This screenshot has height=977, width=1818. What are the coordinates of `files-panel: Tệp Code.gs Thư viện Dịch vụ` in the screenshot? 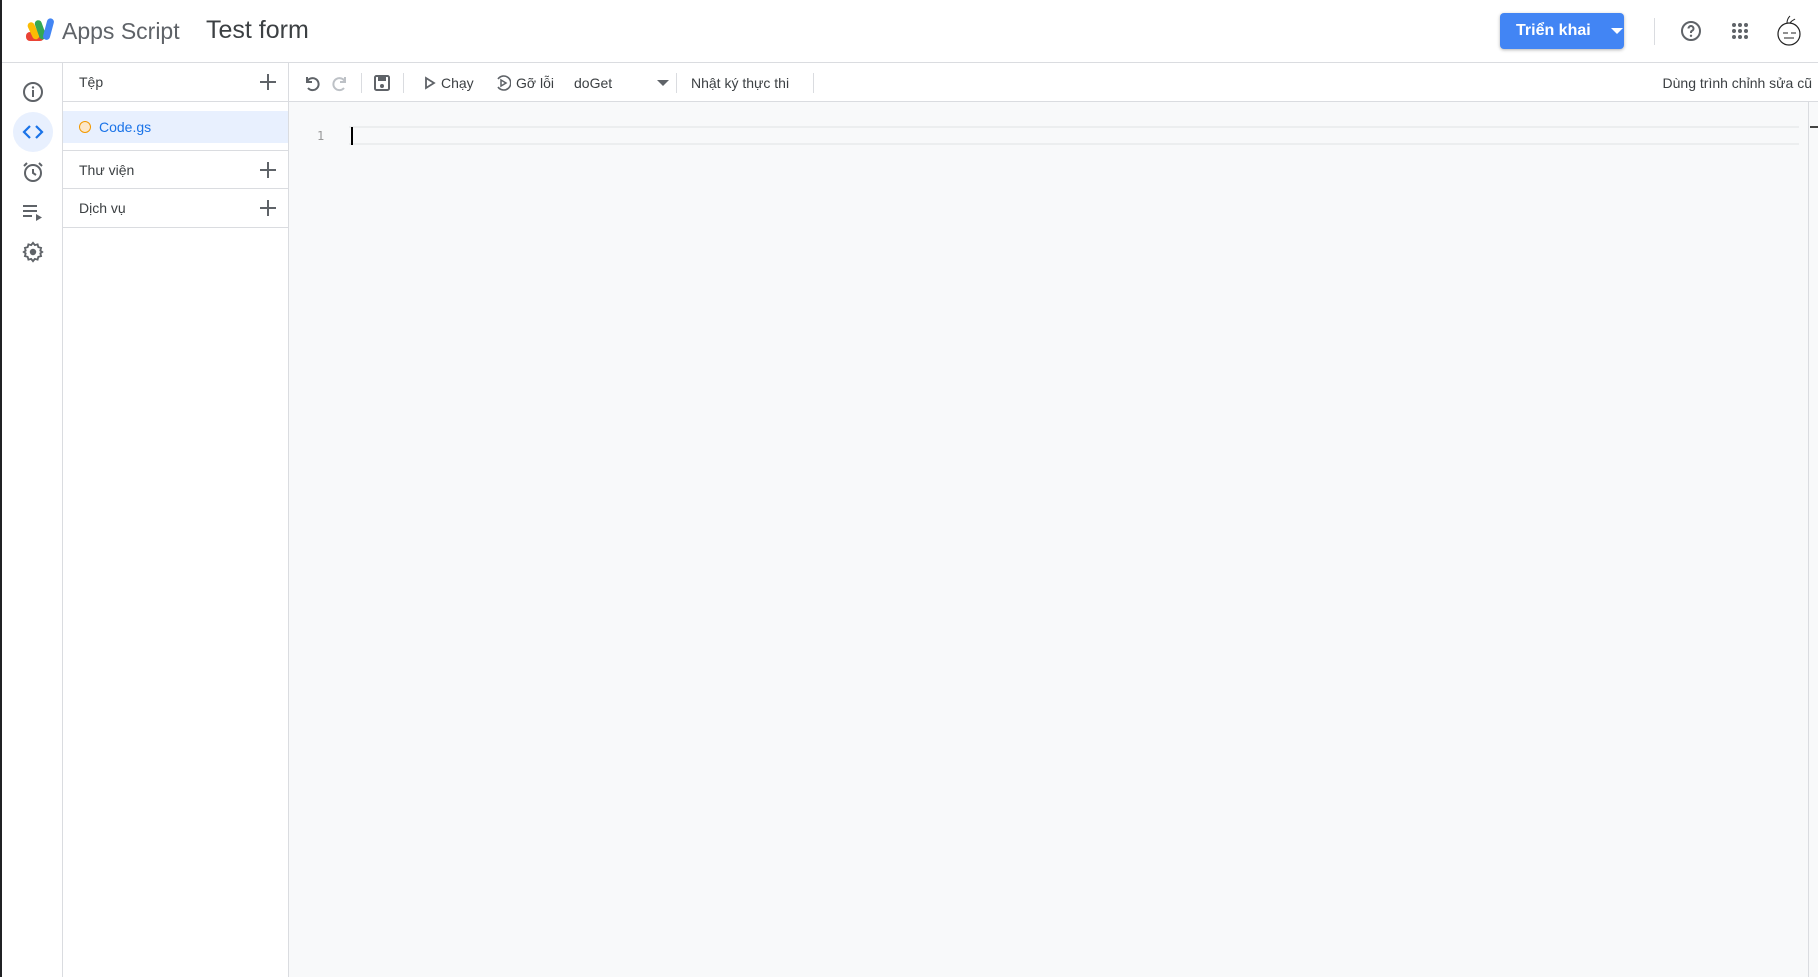 It's located at (176, 520).